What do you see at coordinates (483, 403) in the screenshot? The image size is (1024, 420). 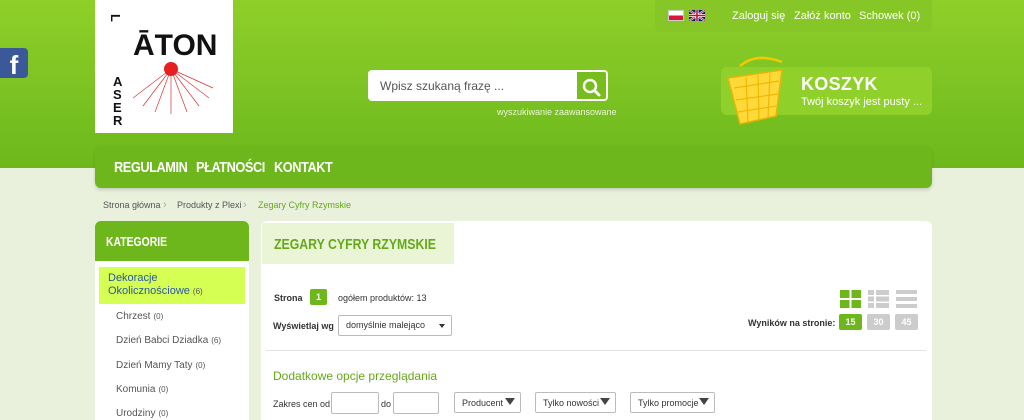 I see `filter-label: Producent` at bounding box center [483, 403].